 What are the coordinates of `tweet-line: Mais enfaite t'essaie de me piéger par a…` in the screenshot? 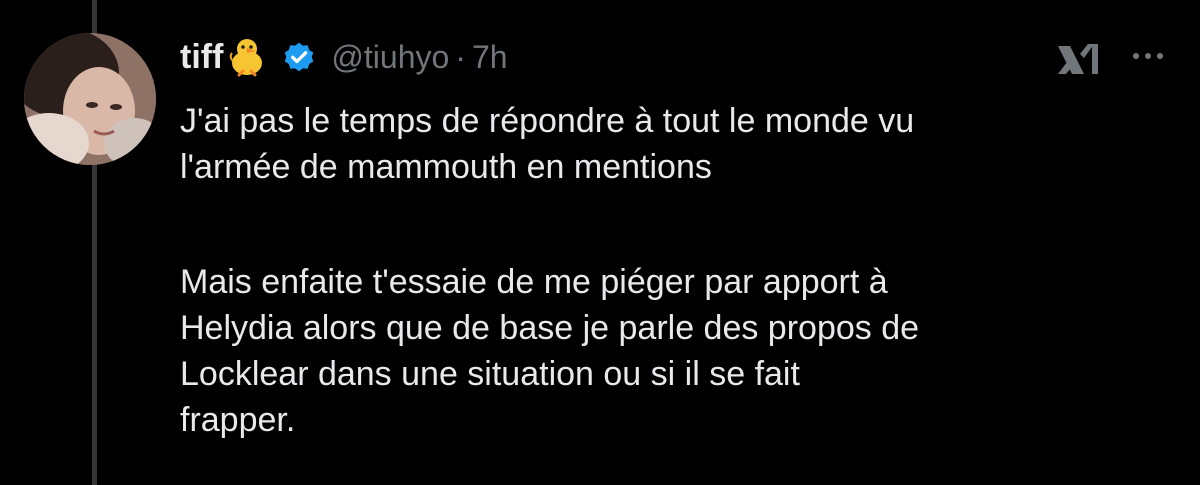 It's located at (534, 282).